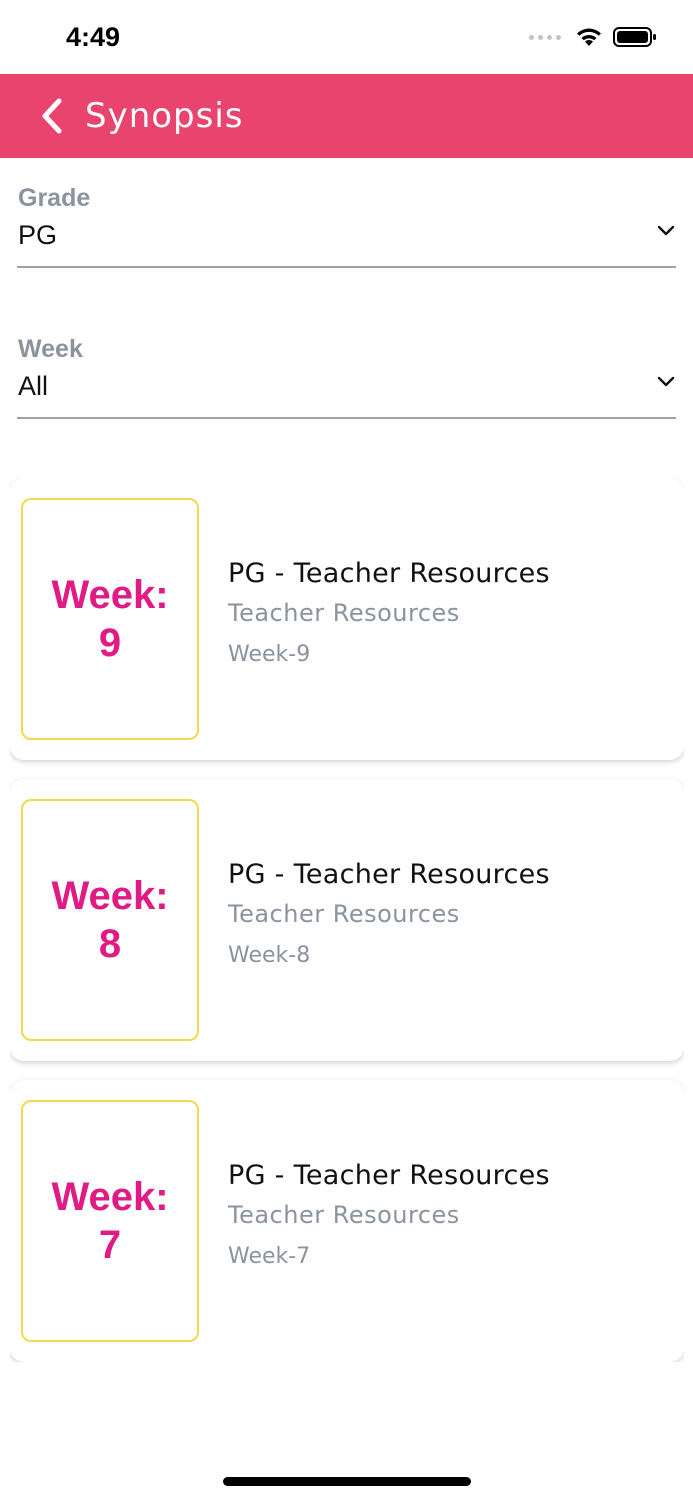 The image size is (693, 1500). I want to click on page-title: Synopsis, so click(164, 116).